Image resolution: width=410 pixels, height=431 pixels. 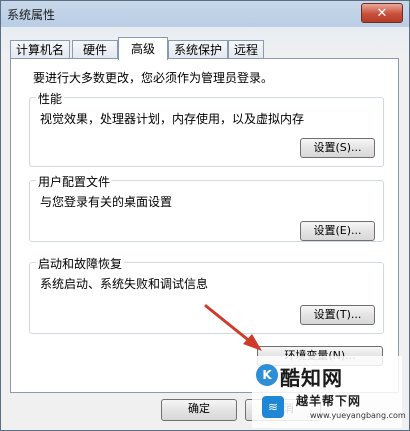 What do you see at coordinates (143, 48) in the screenshot?
I see `tab-advanced: 高级` at bounding box center [143, 48].